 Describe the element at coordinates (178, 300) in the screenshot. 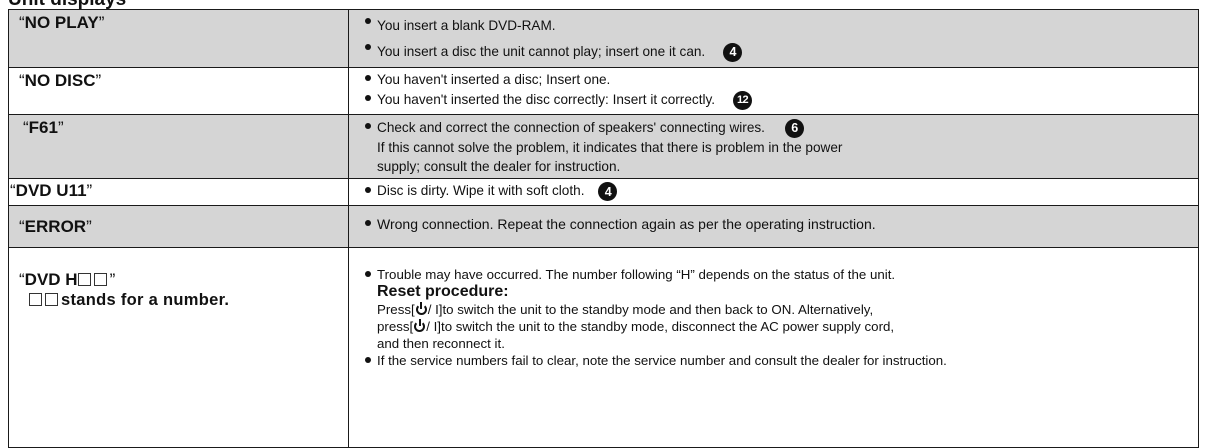

I see `display-code-note: stands for a number.` at that location.